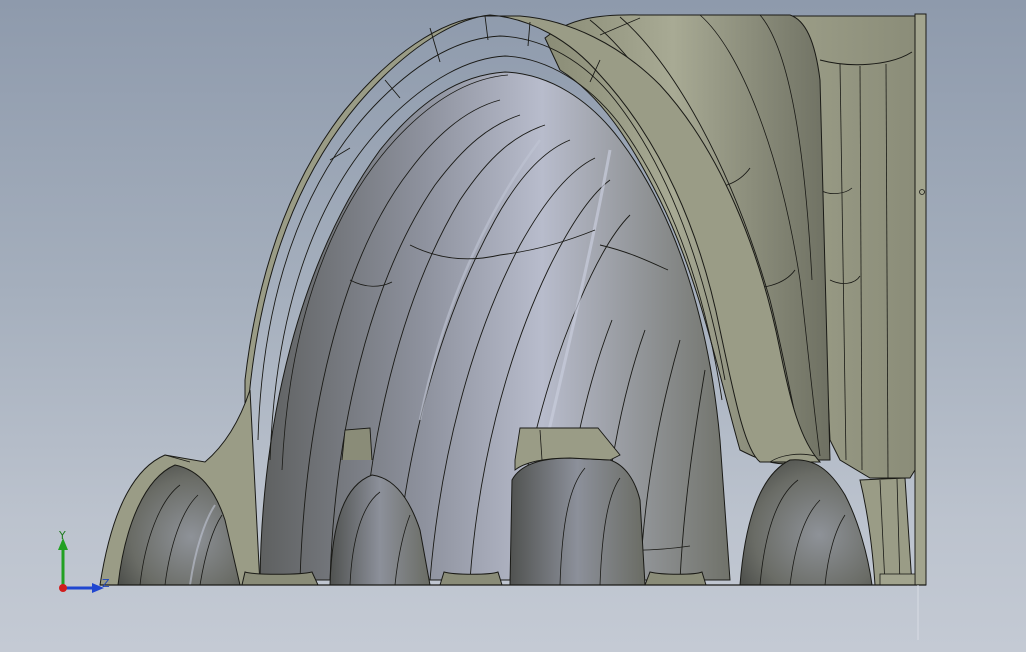 The width and height of the screenshot is (1026, 652). I want to click on triad-z-label: Z, so click(106, 583).